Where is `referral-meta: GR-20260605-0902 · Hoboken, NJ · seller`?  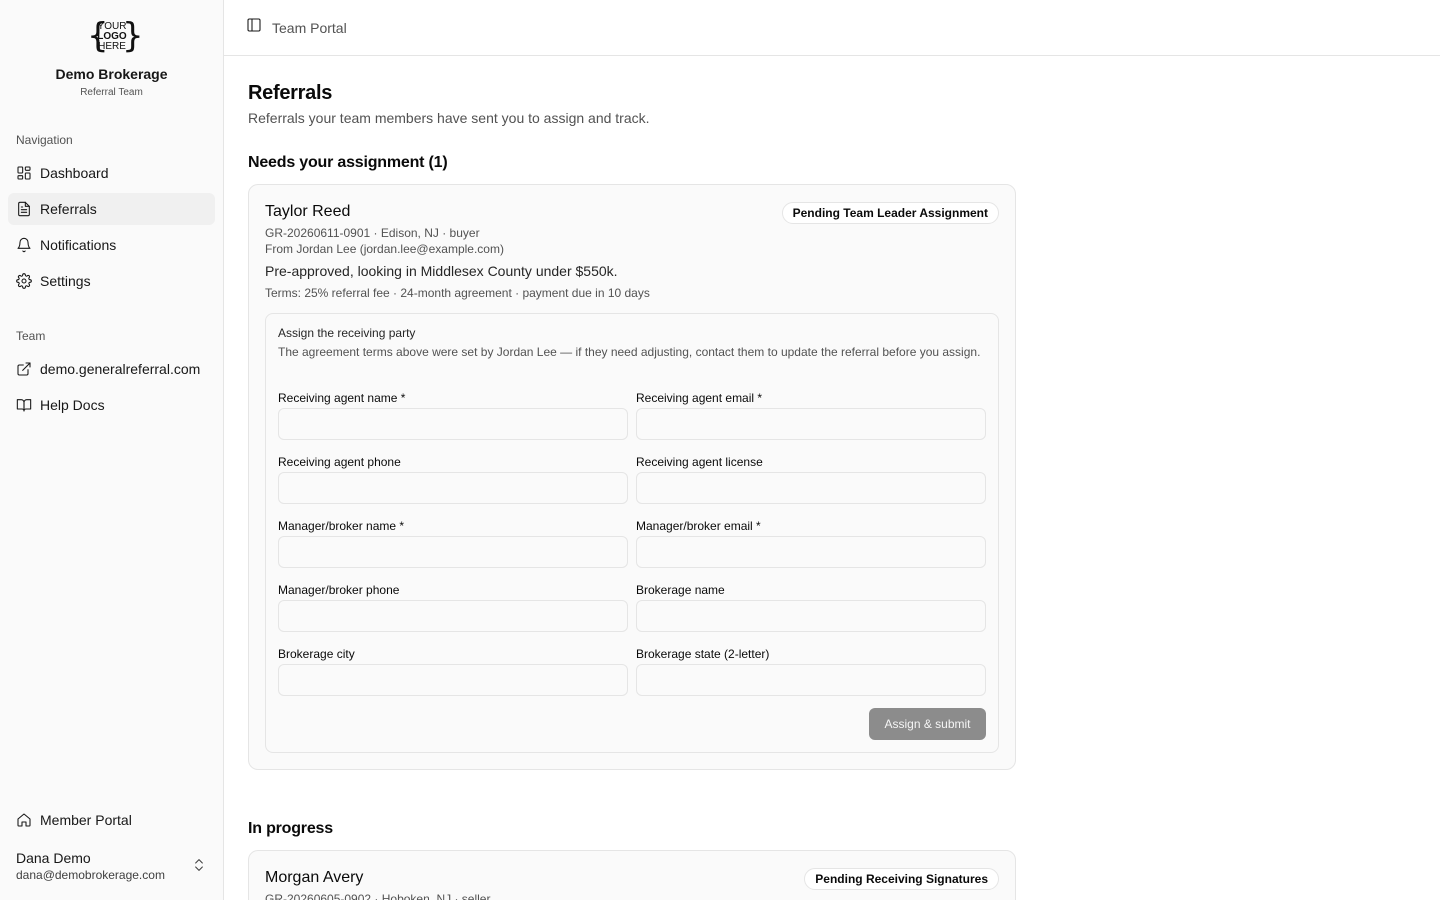
referral-meta: GR-20260605-0902 · Hoboken, NJ · seller is located at coordinates (378, 896).